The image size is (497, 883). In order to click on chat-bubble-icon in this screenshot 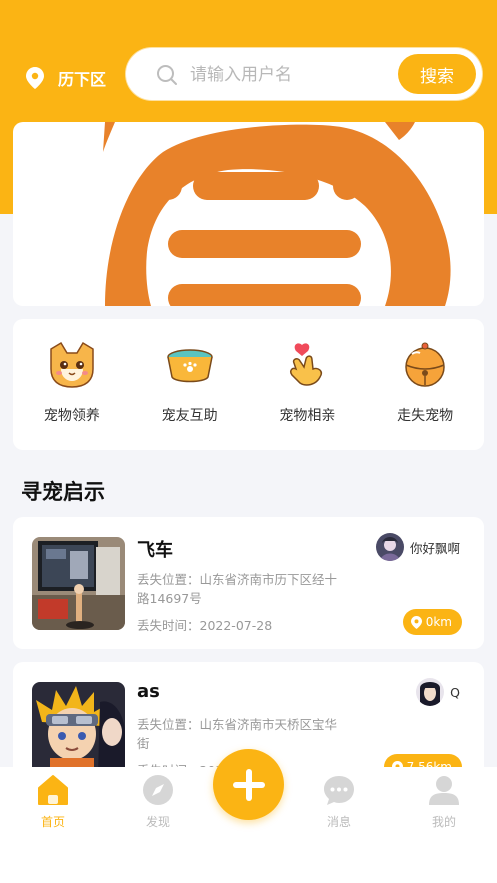, I will do `click(339, 790)`.